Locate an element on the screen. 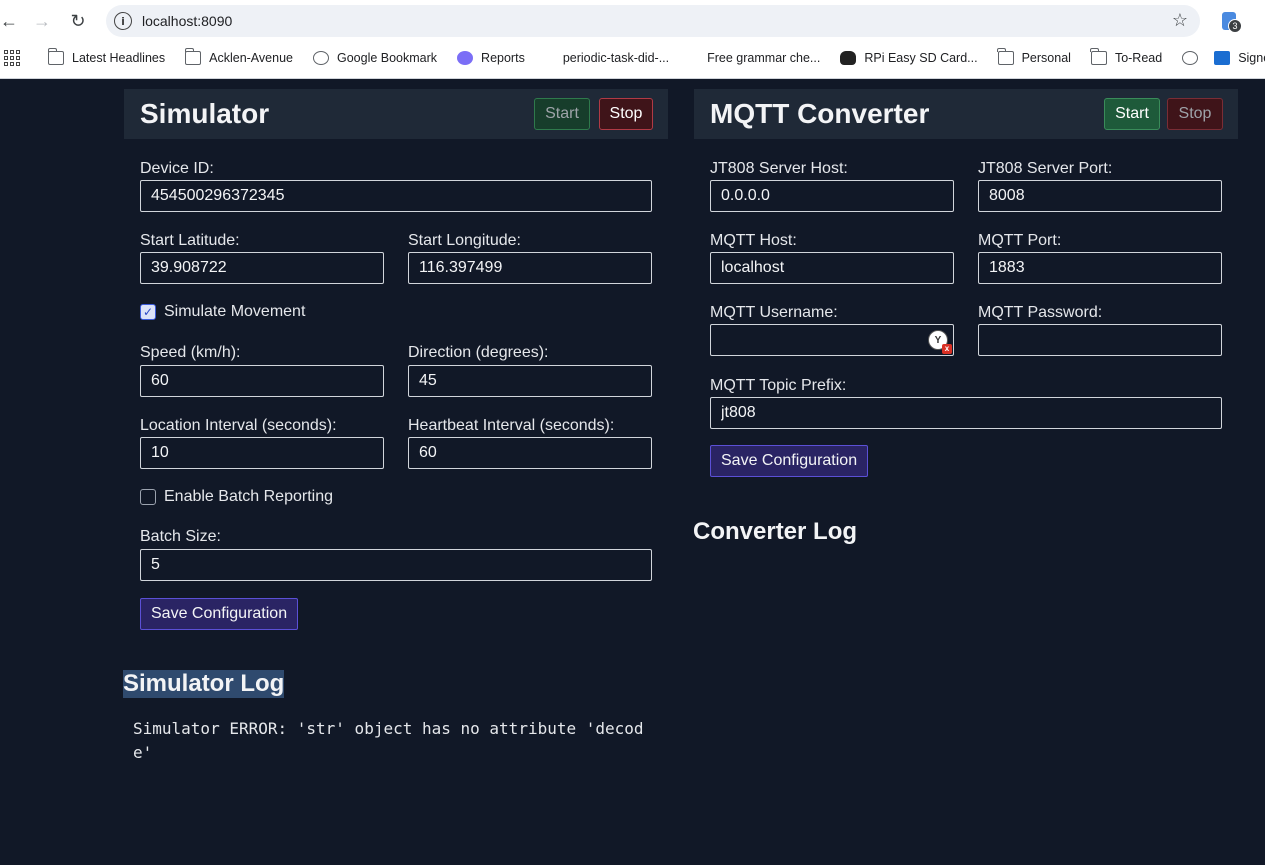  speed-label: Speed (km/h): is located at coordinates (190, 352).